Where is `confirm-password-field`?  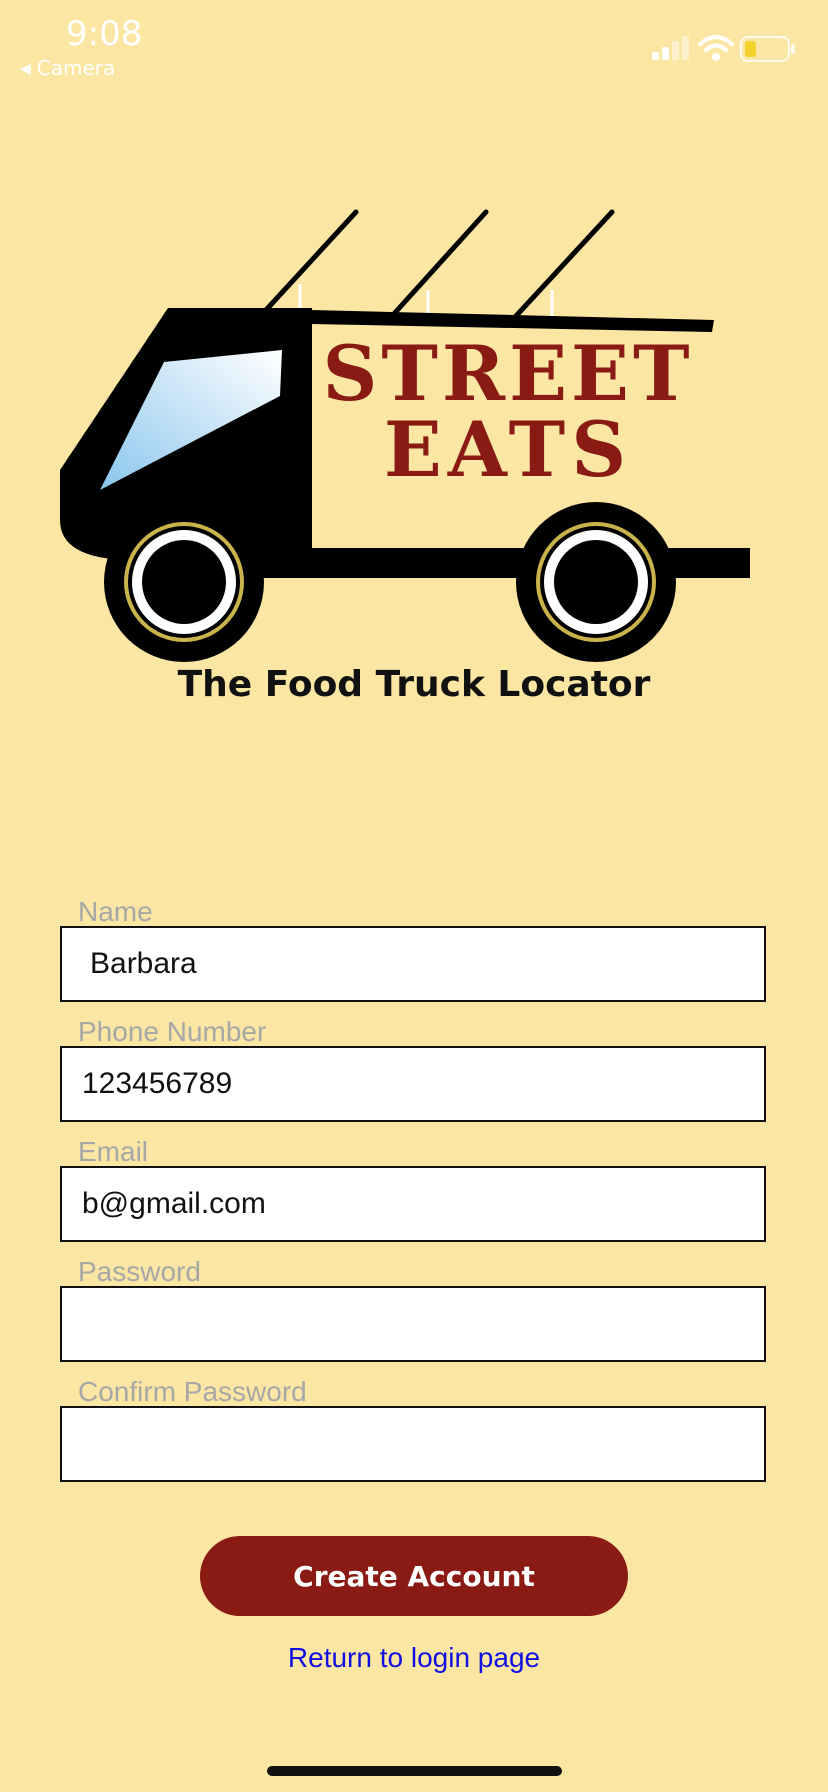
confirm-password-field is located at coordinates (413, 1444).